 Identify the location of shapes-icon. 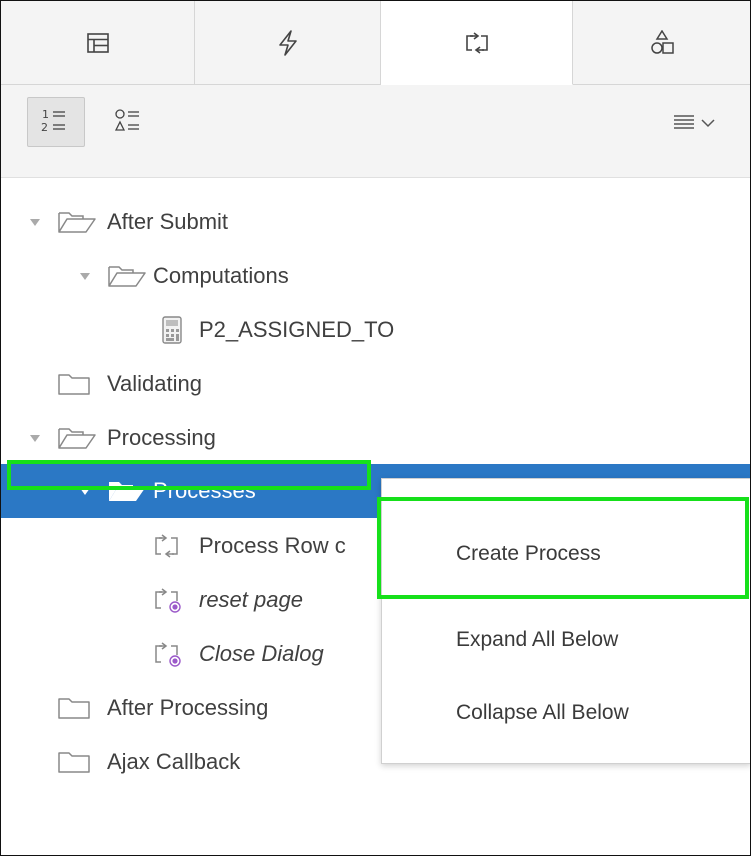
(662, 42).